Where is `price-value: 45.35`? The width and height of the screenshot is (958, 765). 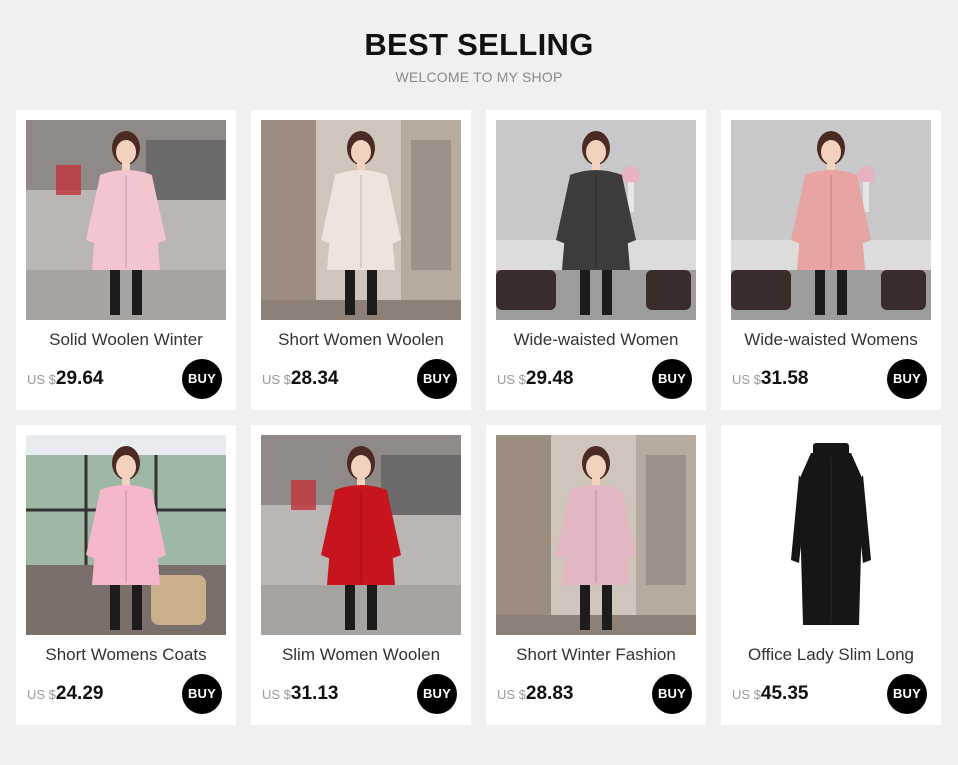
price-value: 45.35 is located at coordinates (784, 693).